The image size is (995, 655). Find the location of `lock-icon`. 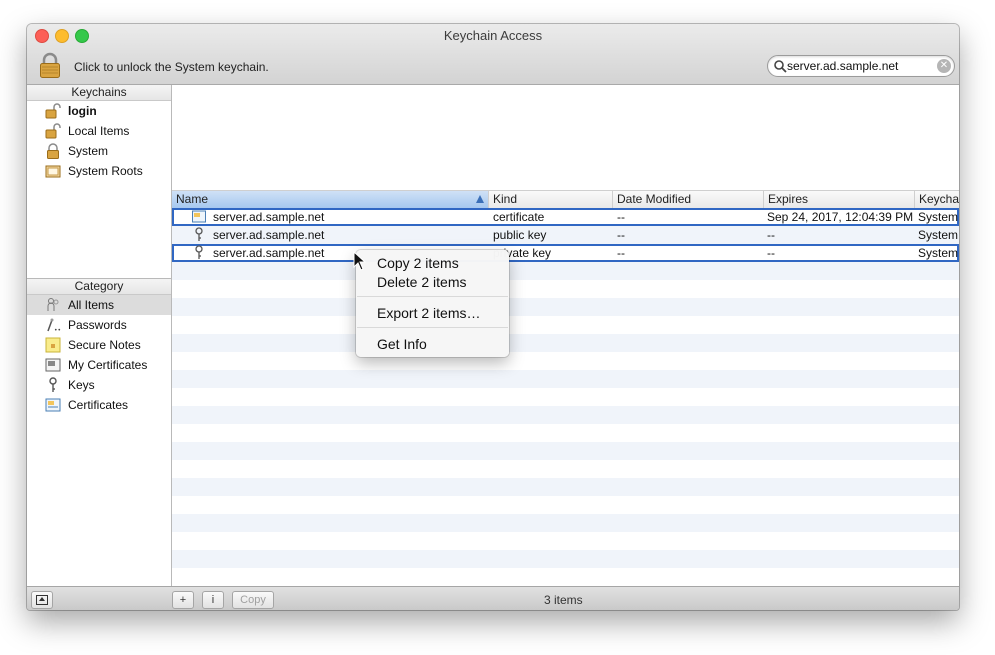

lock-icon is located at coordinates (50, 65).